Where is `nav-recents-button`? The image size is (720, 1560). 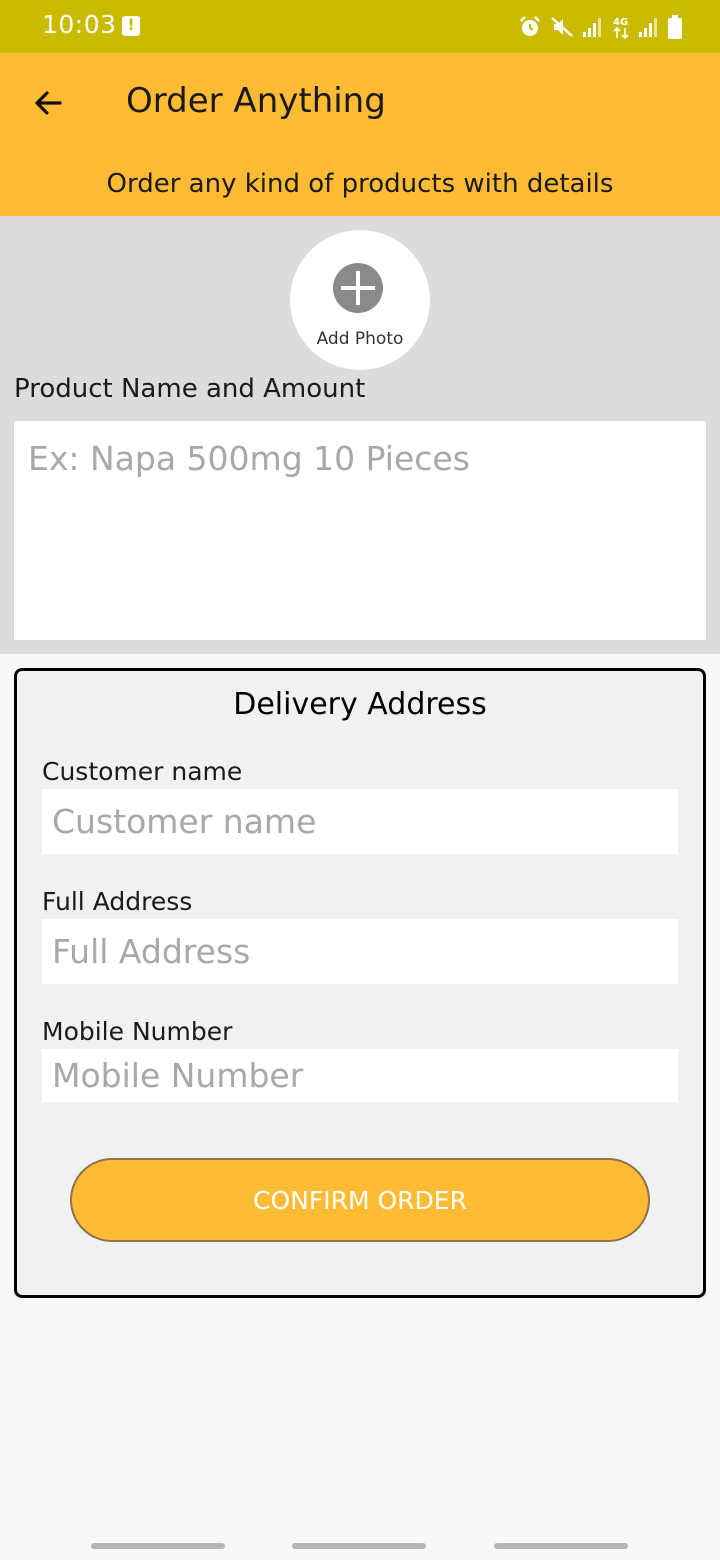
nav-recents-button is located at coordinates (158, 1546).